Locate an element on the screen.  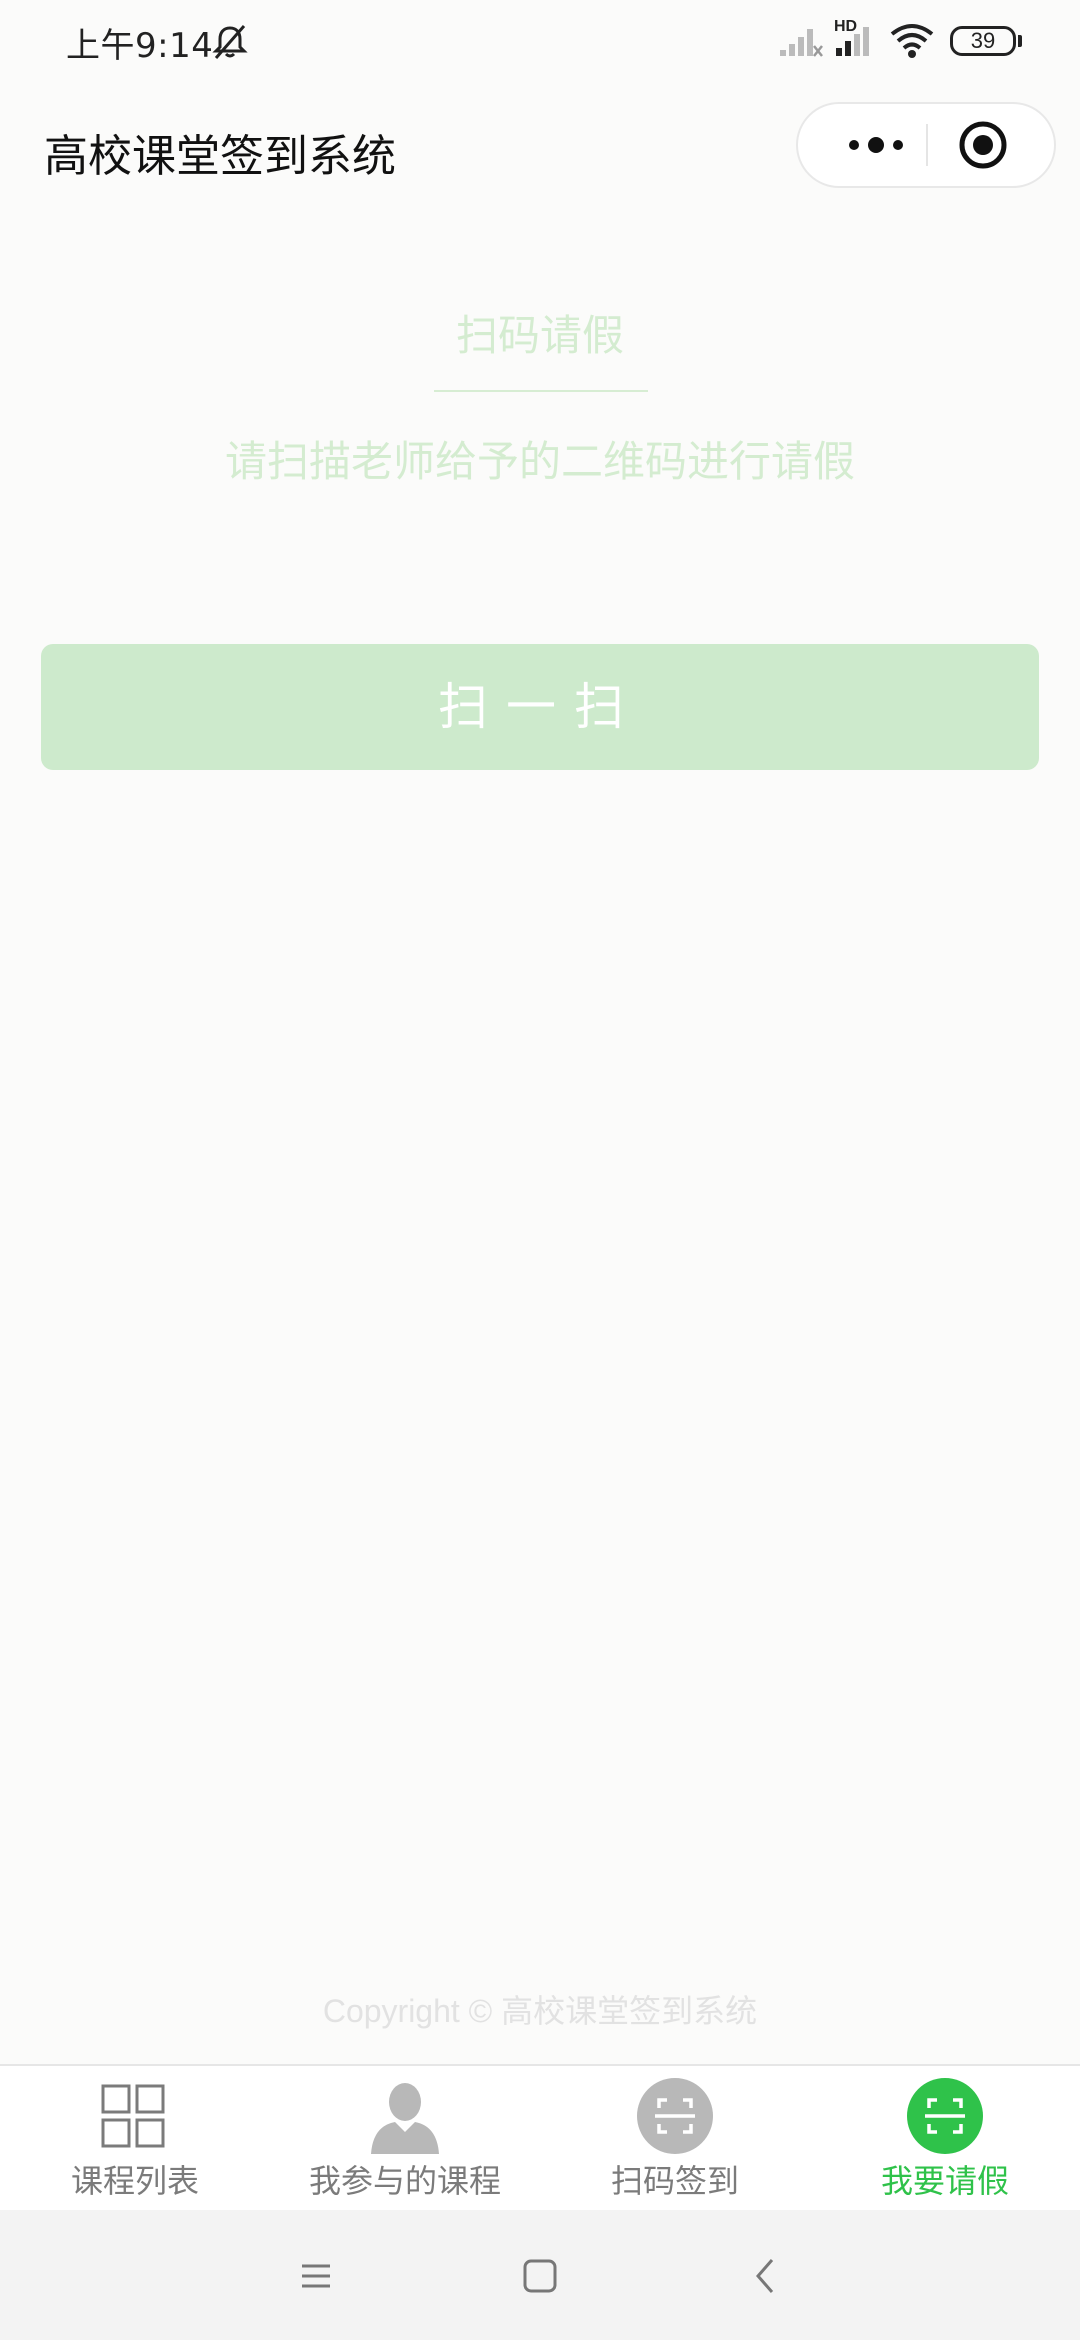
menu-icon is located at coordinates (316, 2276).